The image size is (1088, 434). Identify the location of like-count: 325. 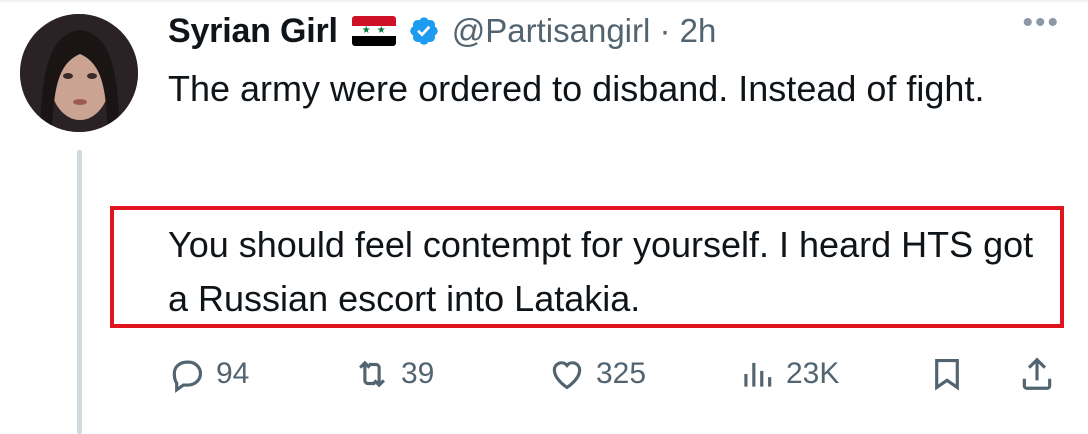
(621, 373).